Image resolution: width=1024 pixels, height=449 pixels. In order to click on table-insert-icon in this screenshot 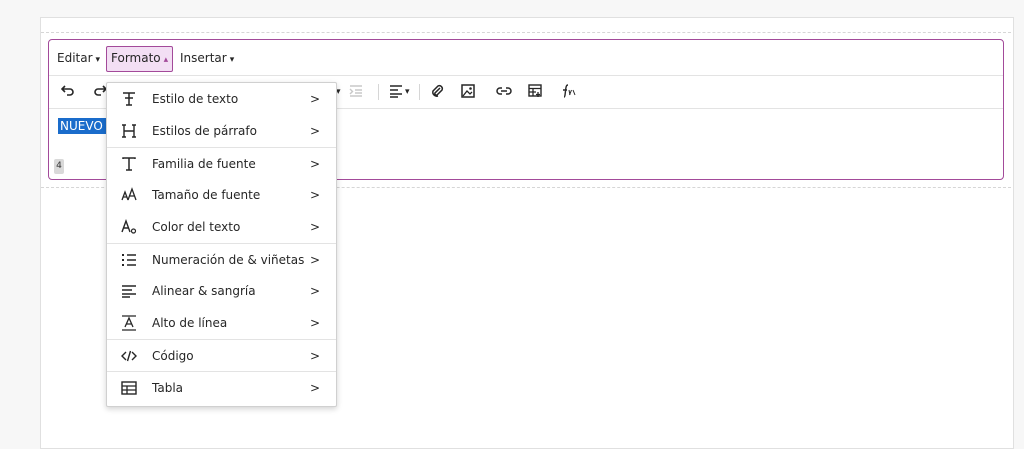, I will do `click(535, 93)`.